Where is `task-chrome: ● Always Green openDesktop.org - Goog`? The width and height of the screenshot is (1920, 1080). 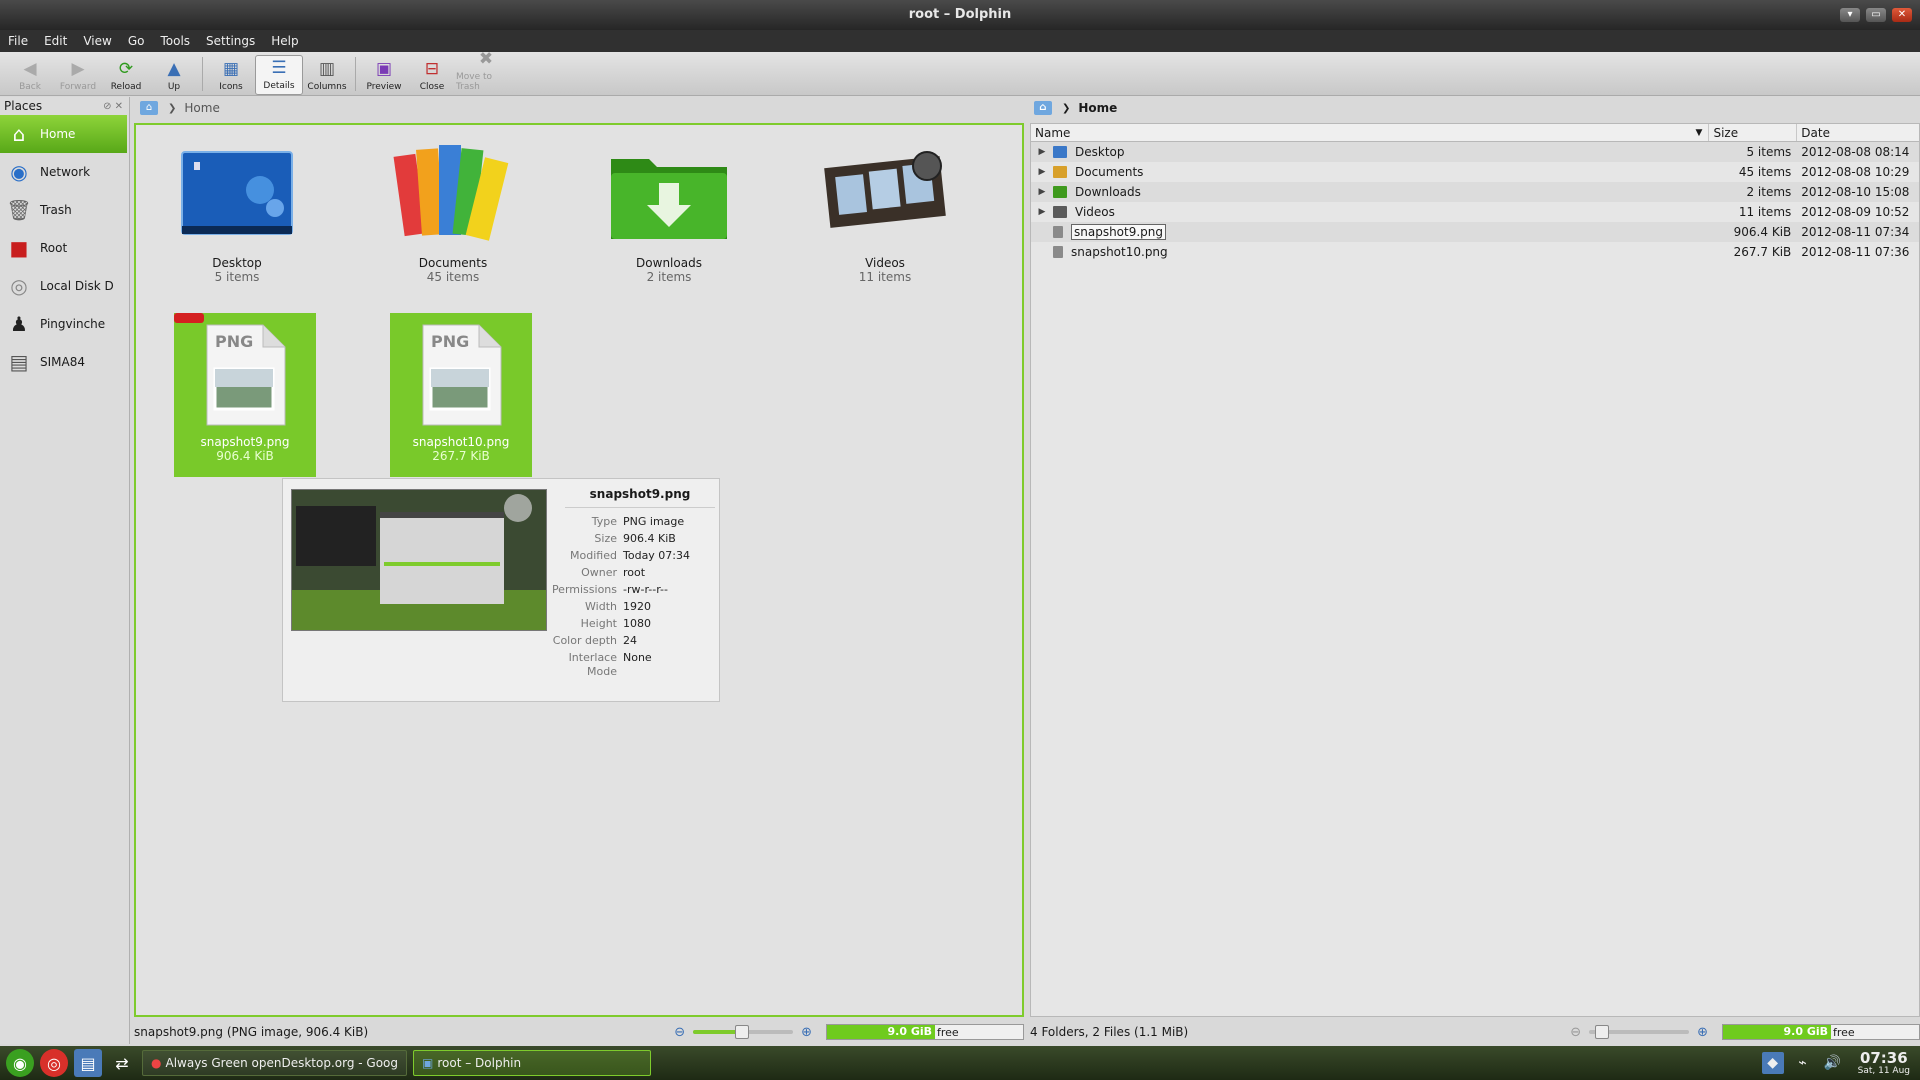 task-chrome: ● Always Green openDesktop.org - Goog is located at coordinates (275, 1063).